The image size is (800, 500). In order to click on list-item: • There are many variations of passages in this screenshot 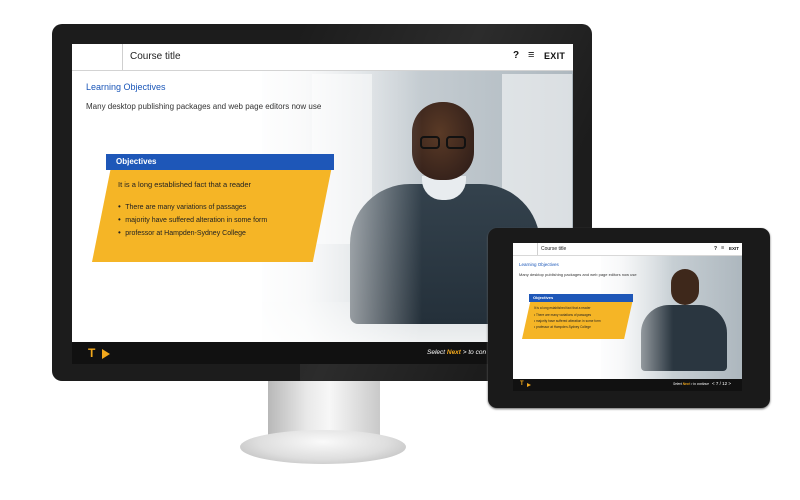, I will do `click(562, 315)`.